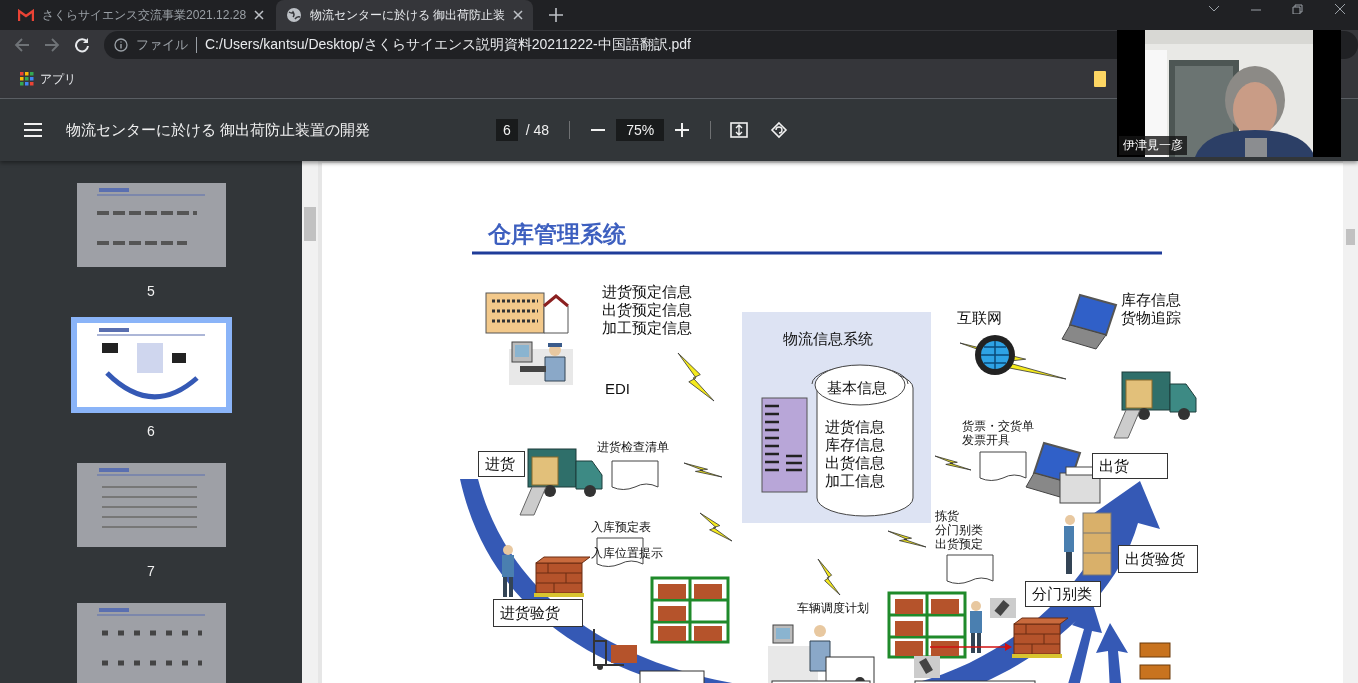  What do you see at coordinates (833, 608) in the screenshot?
I see `diagram-label: 车辆调度计划` at bounding box center [833, 608].